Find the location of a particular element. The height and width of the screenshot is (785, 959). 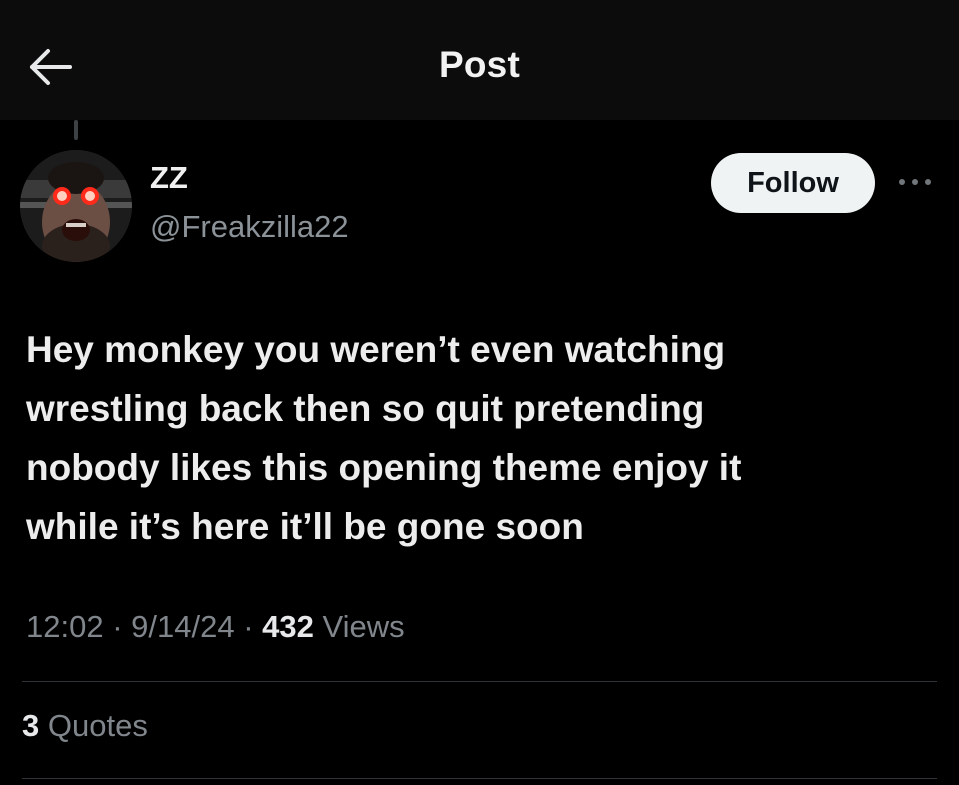

more-dots-icon is located at coordinates (915, 182).